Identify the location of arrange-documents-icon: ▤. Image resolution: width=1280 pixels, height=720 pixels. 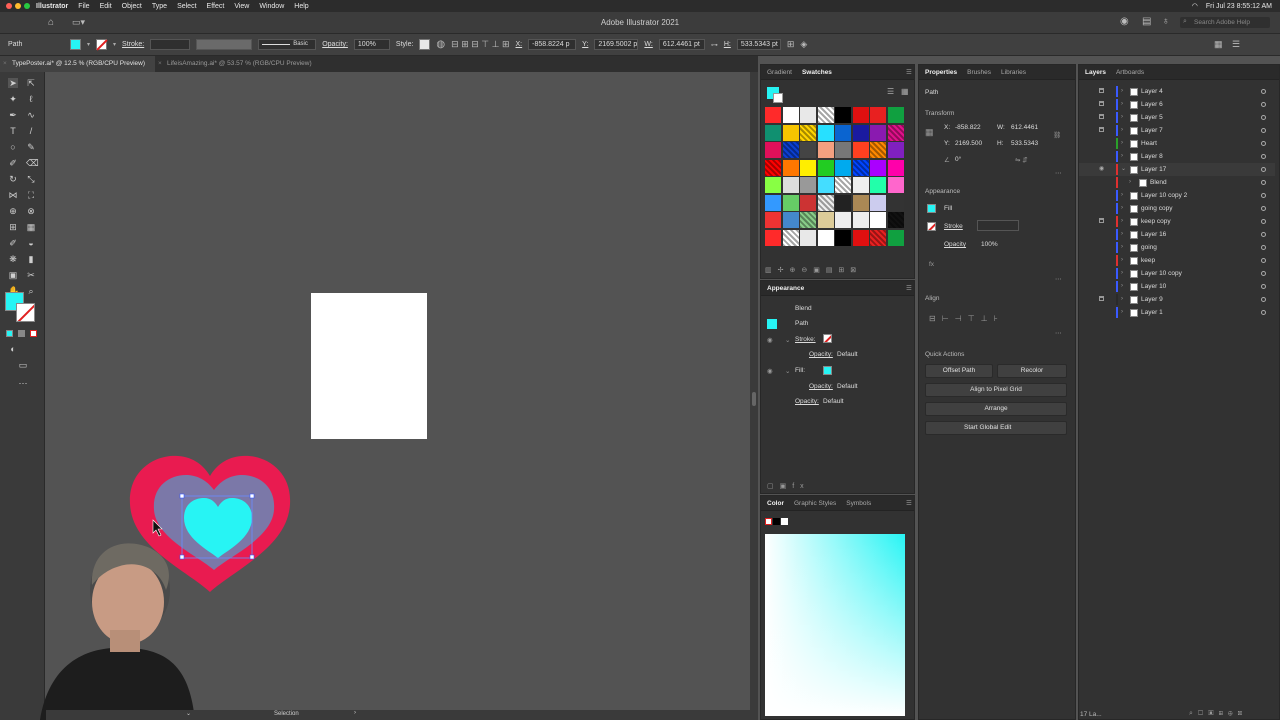
(1146, 21).